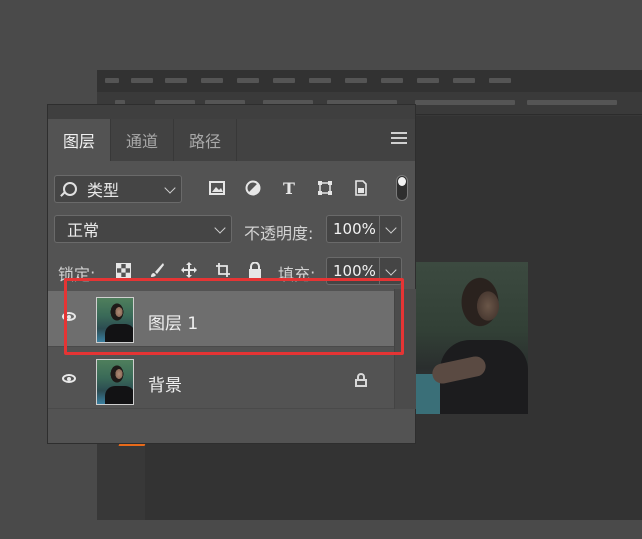 The width and height of the screenshot is (642, 539). What do you see at coordinates (231, 112) in the screenshot?
I see `panel-drag-bar` at bounding box center [231, 112].